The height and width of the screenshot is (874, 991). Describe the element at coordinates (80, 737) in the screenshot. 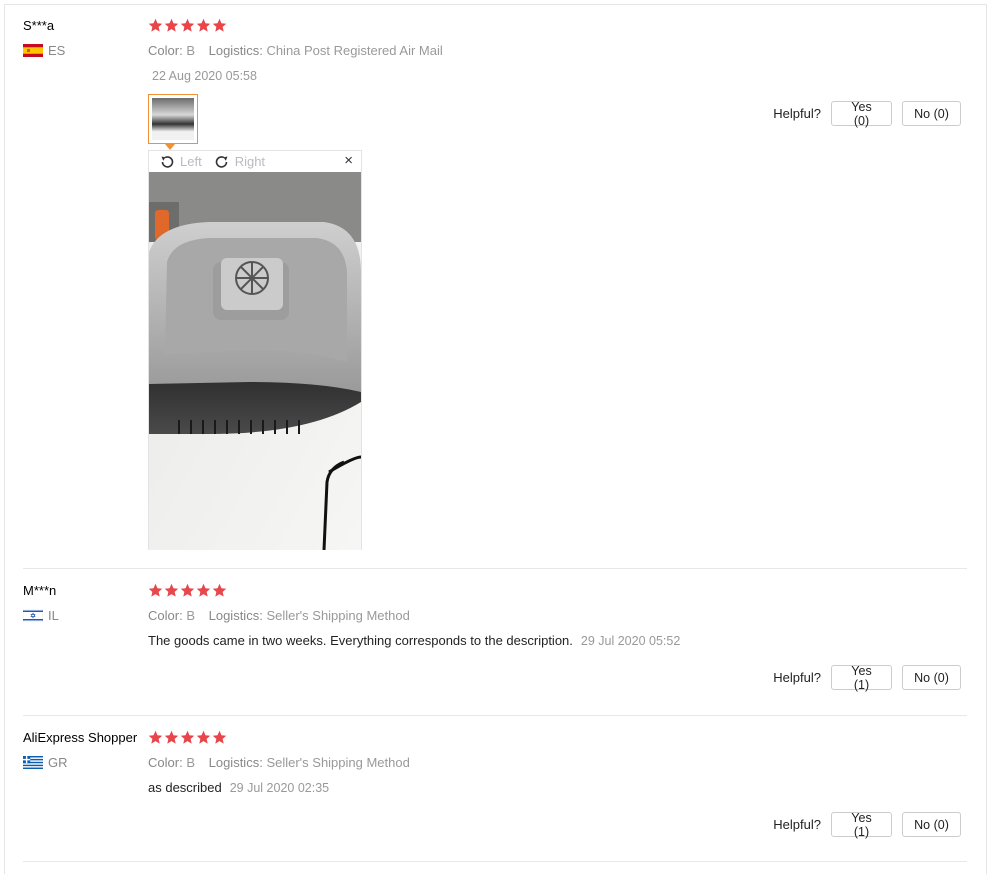

I see `reviewer-name: AliExpress Shopper` at that location.